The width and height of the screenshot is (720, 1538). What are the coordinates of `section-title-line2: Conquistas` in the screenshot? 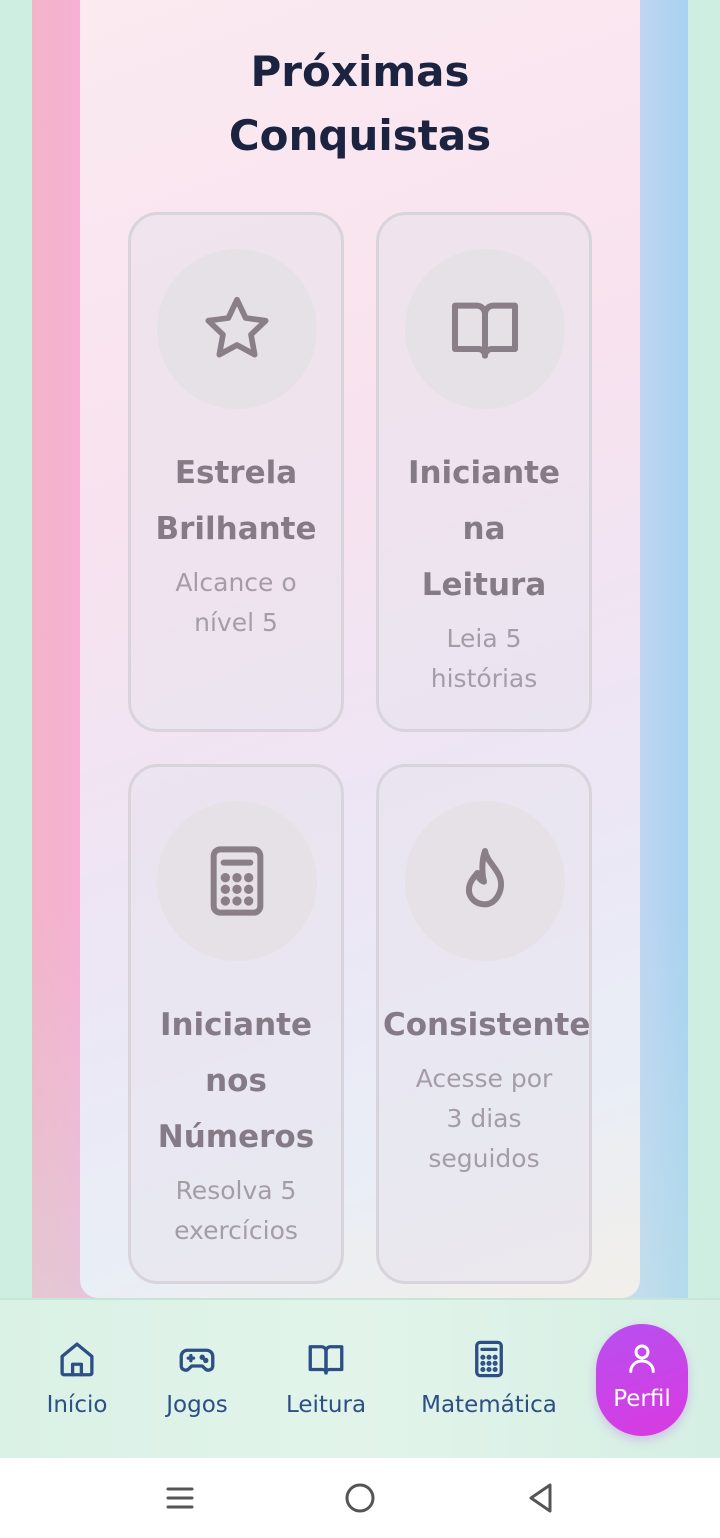 It's located at (360, 135).